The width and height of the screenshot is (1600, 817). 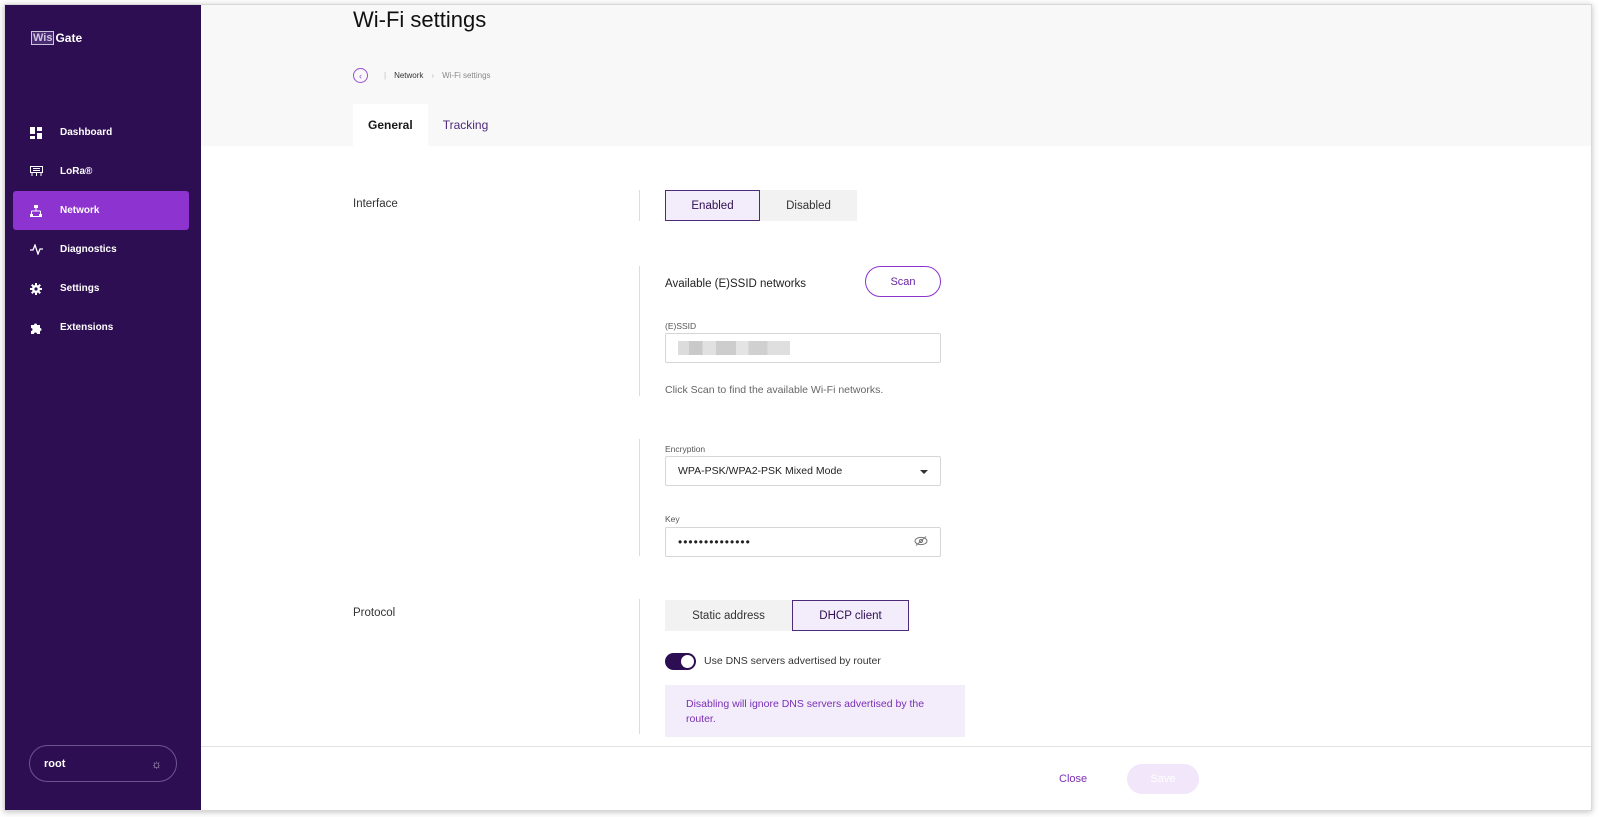 What do you see at coordinates (681, 326) in the screenshot?
I see `essid-field-label: (E)SSID` at bounding box center [681, 326].